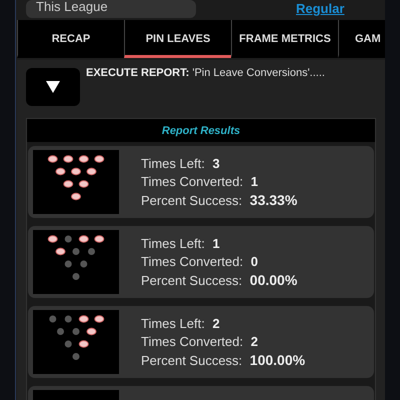 This screenshot has height=400, width=400. Describe the element at coordinates (200, 261) in the screenshot. I see `stat-line: Times Converted: 0` at that location.